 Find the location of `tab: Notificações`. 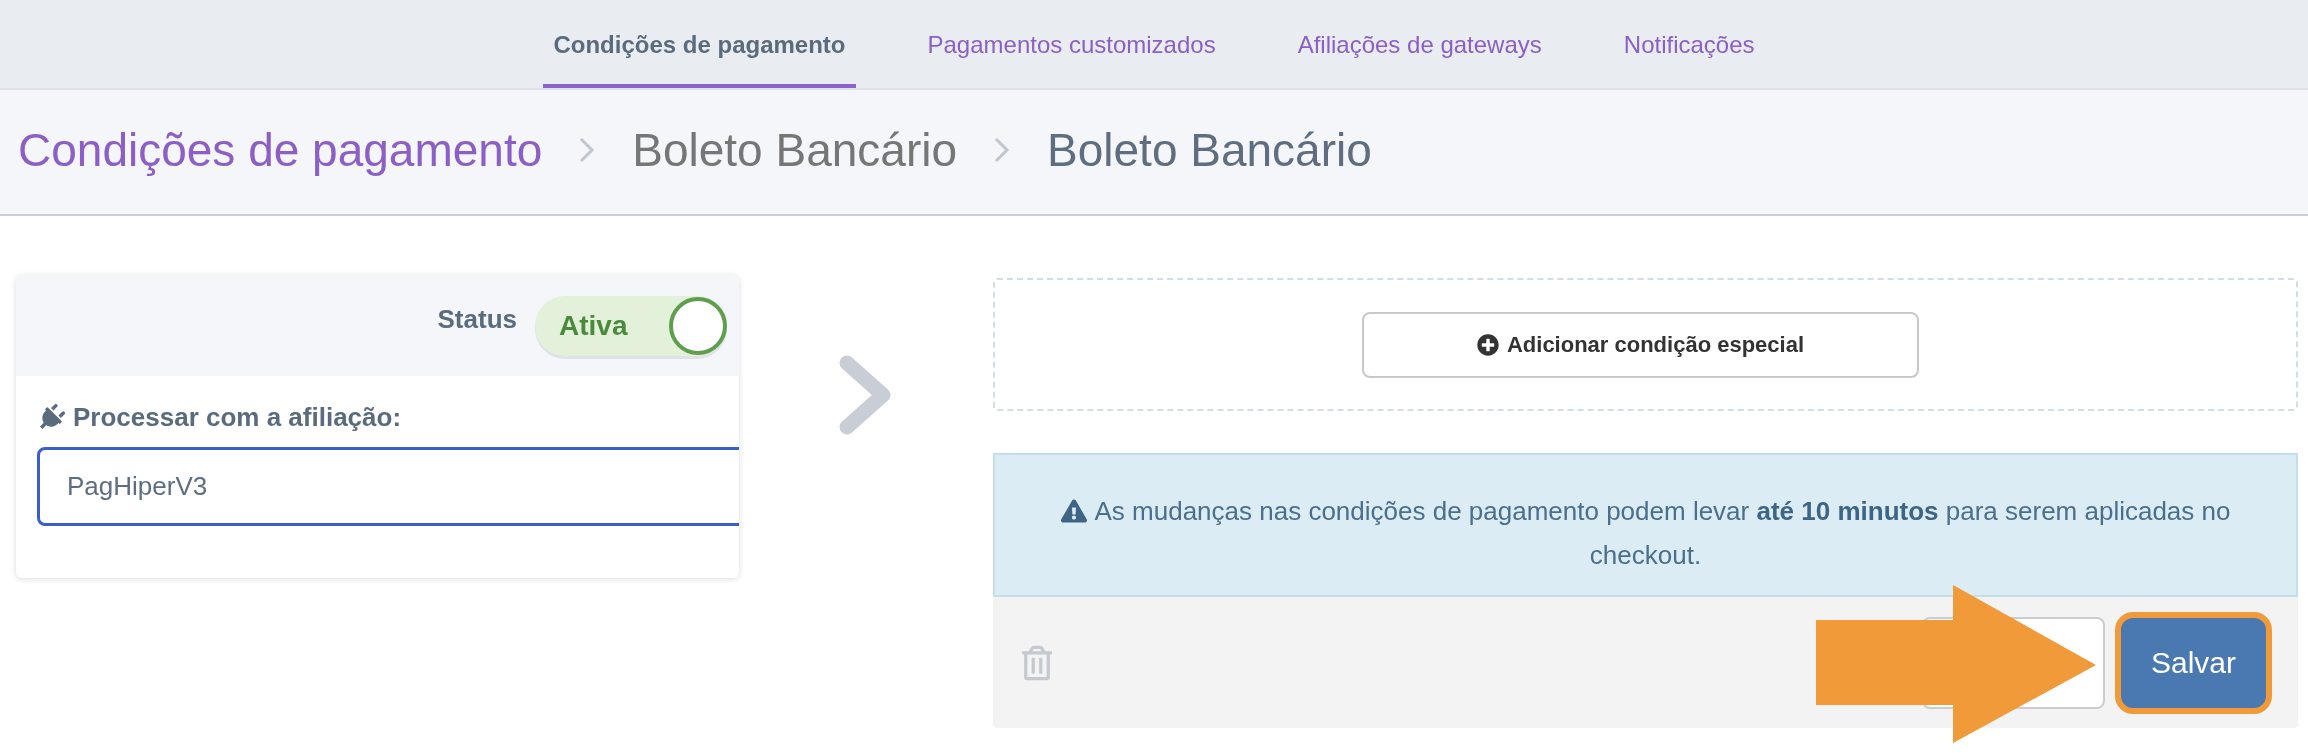

tab: Notificações is located at coordinates (1689, 44).